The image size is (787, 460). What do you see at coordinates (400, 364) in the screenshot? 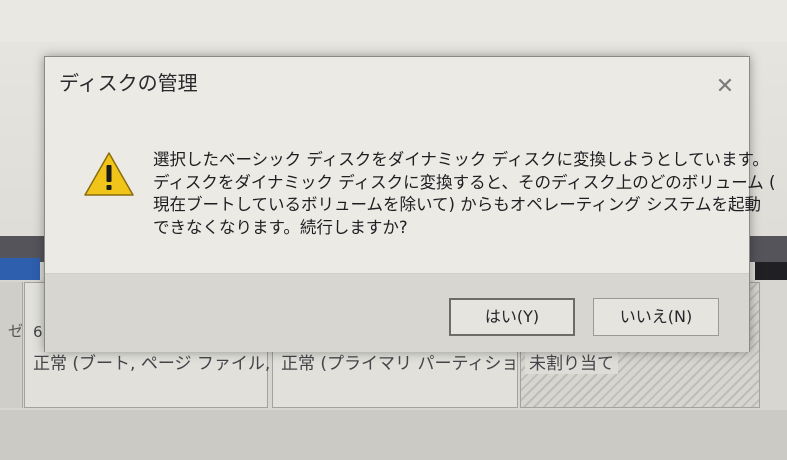
I see `partition-status: 正常 (プライマリ パーティショ` at bounding box center [400, 364].